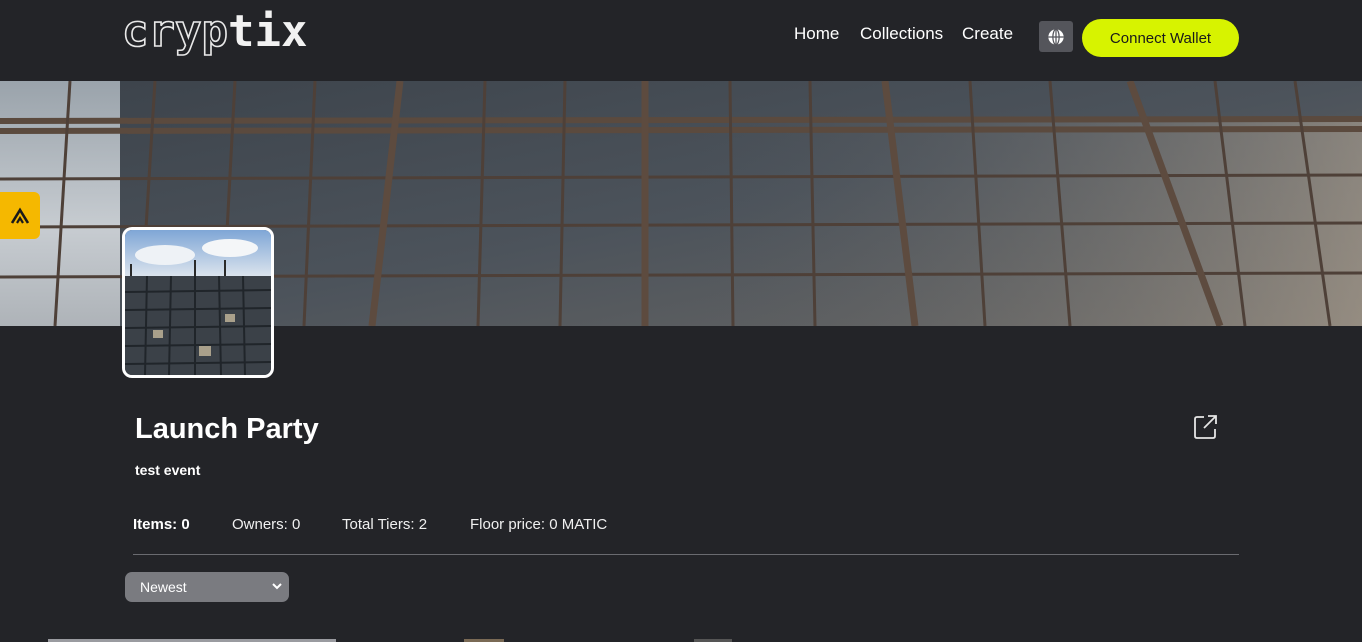 This screenshot has height=642, width=1362. Describe the element at coordinates (161, 524) in the screenshot. I see `stat-items: Items: 0` at that location.